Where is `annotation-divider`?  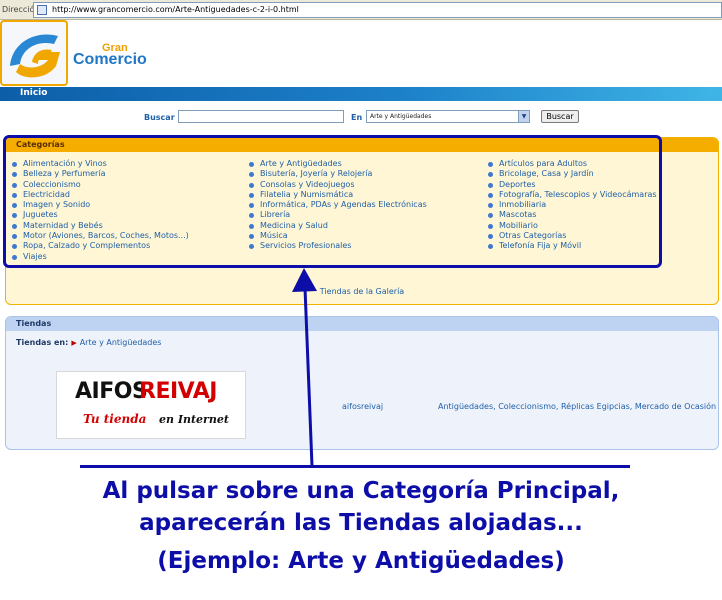
annotation-divider is located at coordinates (355, 466).